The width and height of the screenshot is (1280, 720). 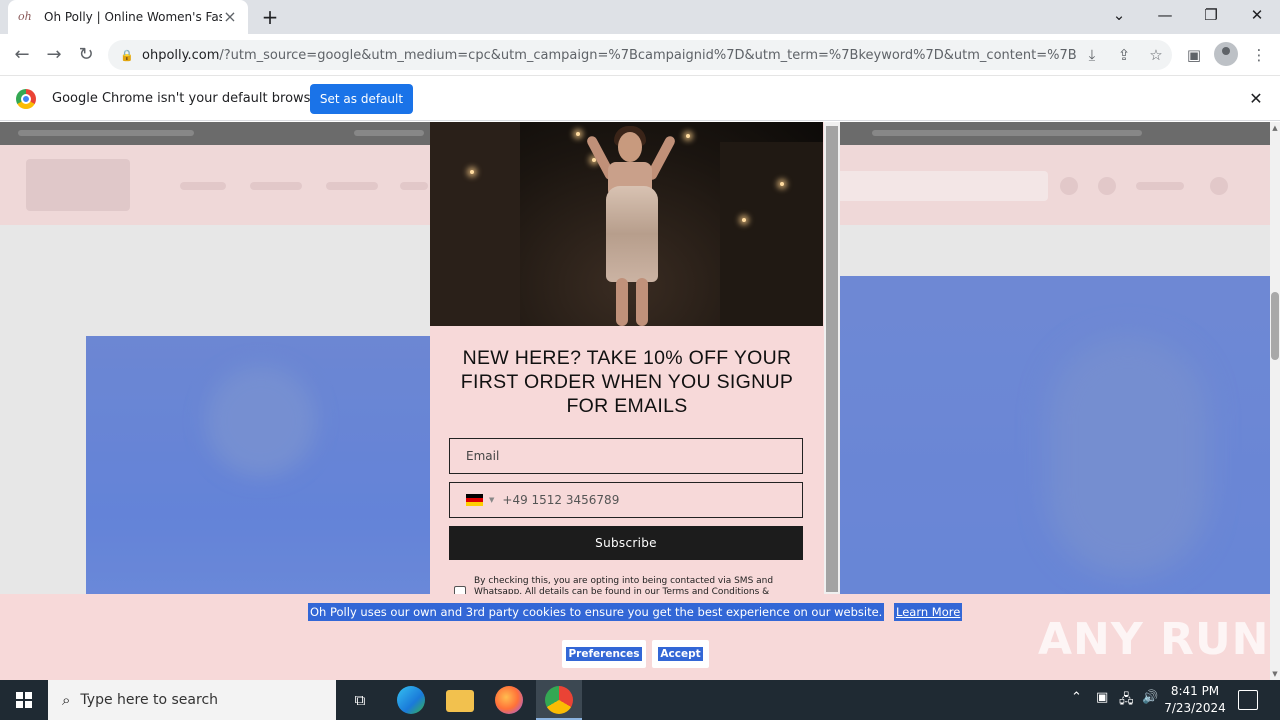 I want to click on ohpolly-favicon-icon: oh, so click(x=25, y=16).